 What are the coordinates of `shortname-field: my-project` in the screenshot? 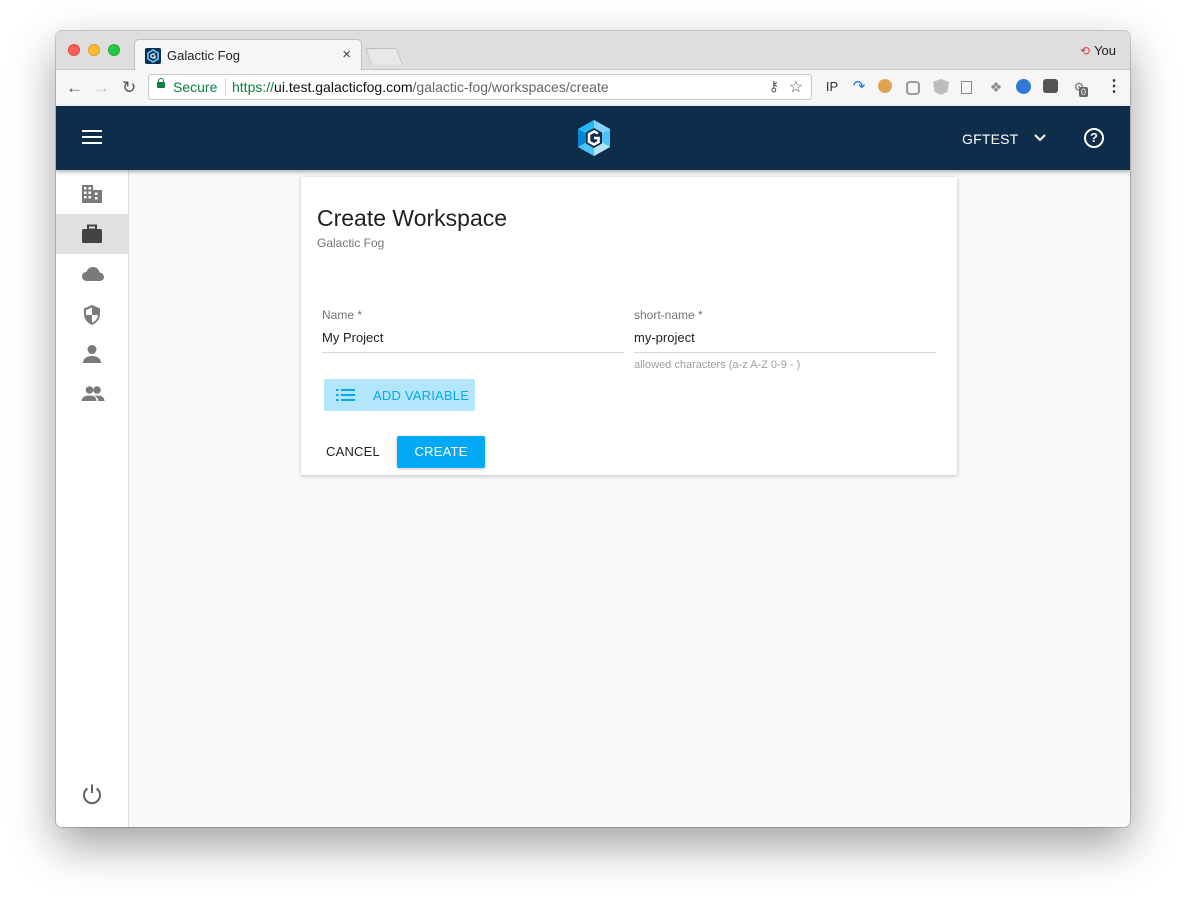 It's located at (664, 337).